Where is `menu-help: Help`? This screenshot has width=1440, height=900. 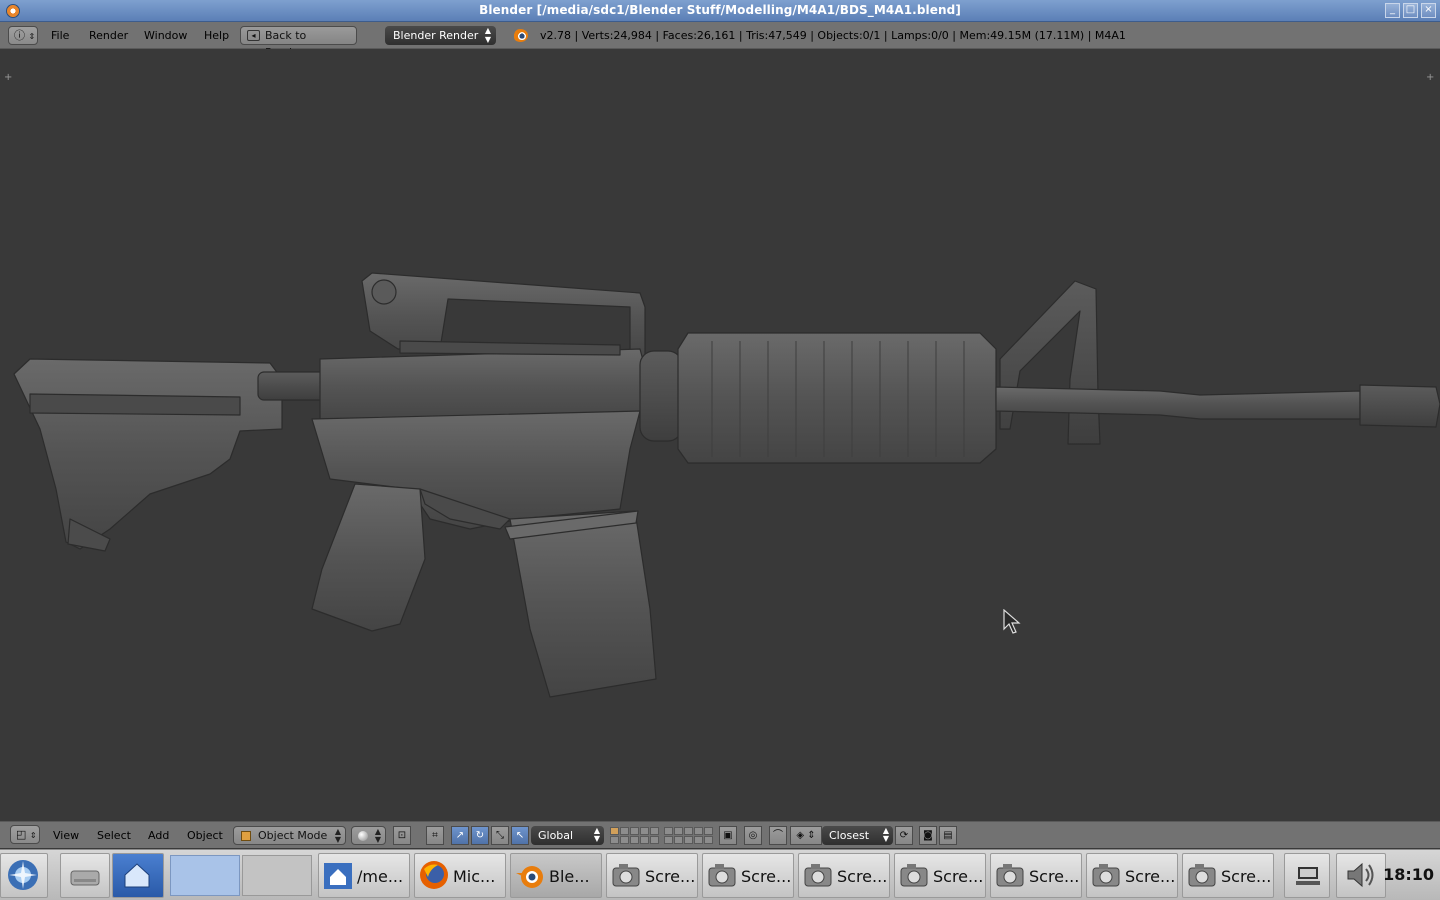 menu-help: Help is located at coordinates (216, 35).